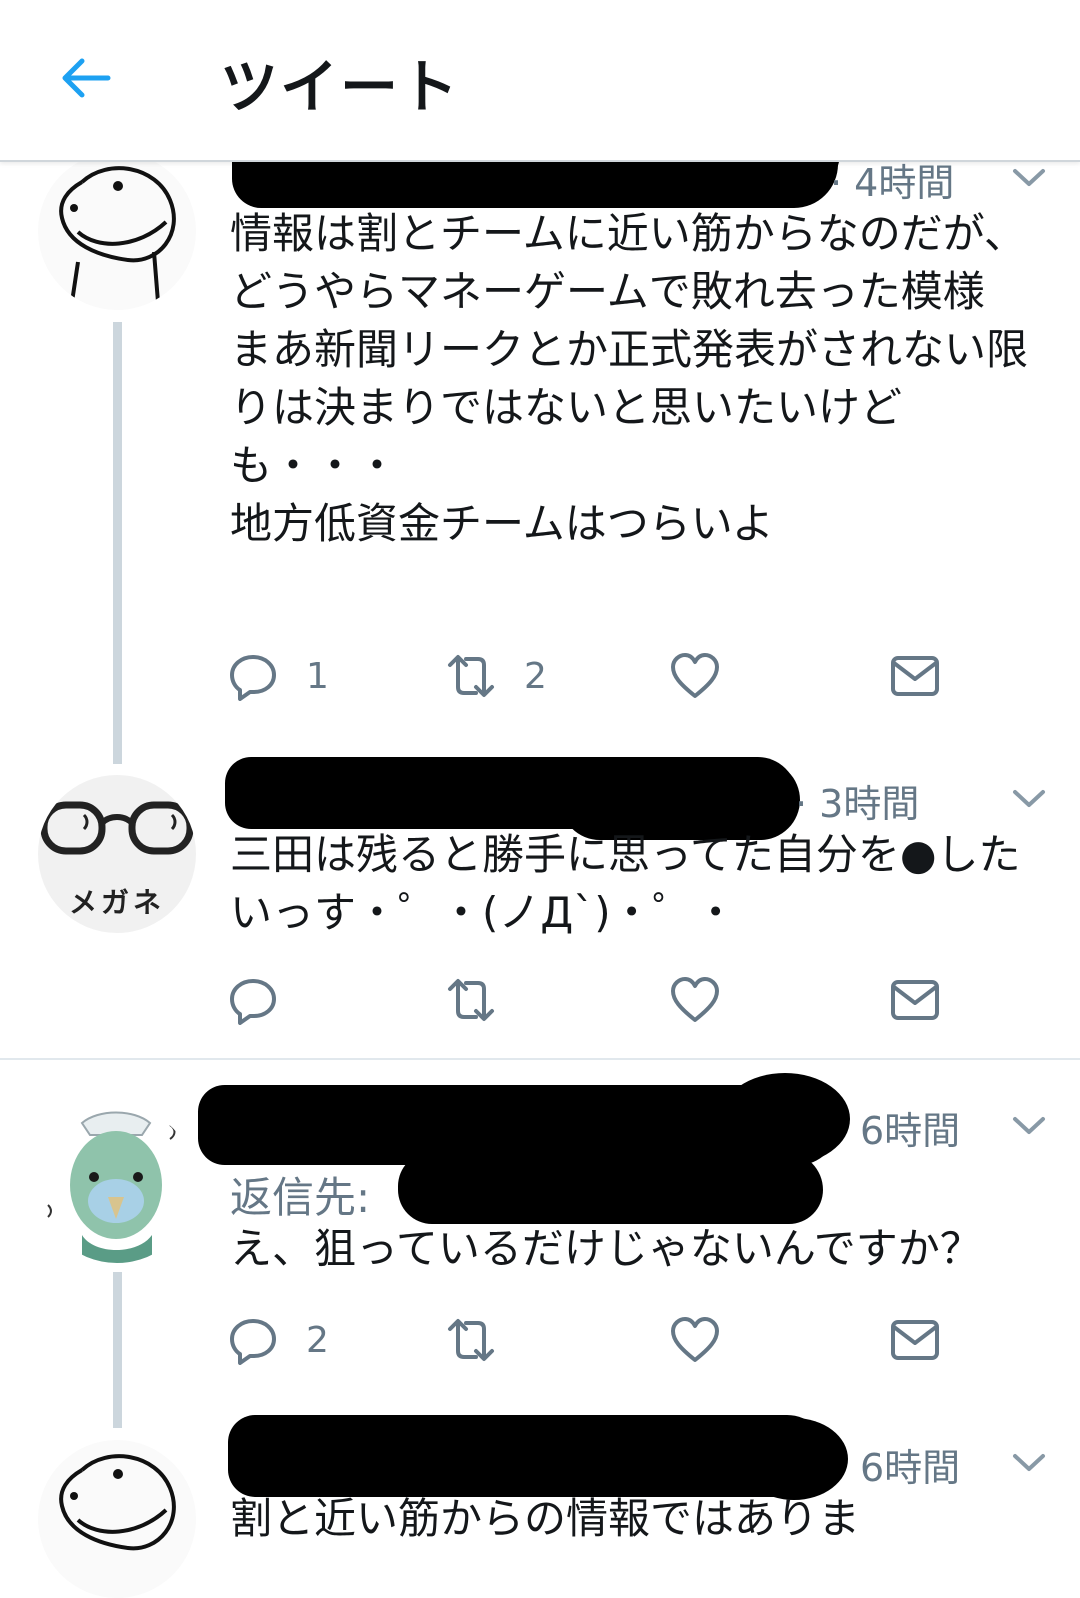  What do you see at coordinates (598, 1000) in the screenshot?
I see `tweet-actions` at bounding box center [598, 1000].